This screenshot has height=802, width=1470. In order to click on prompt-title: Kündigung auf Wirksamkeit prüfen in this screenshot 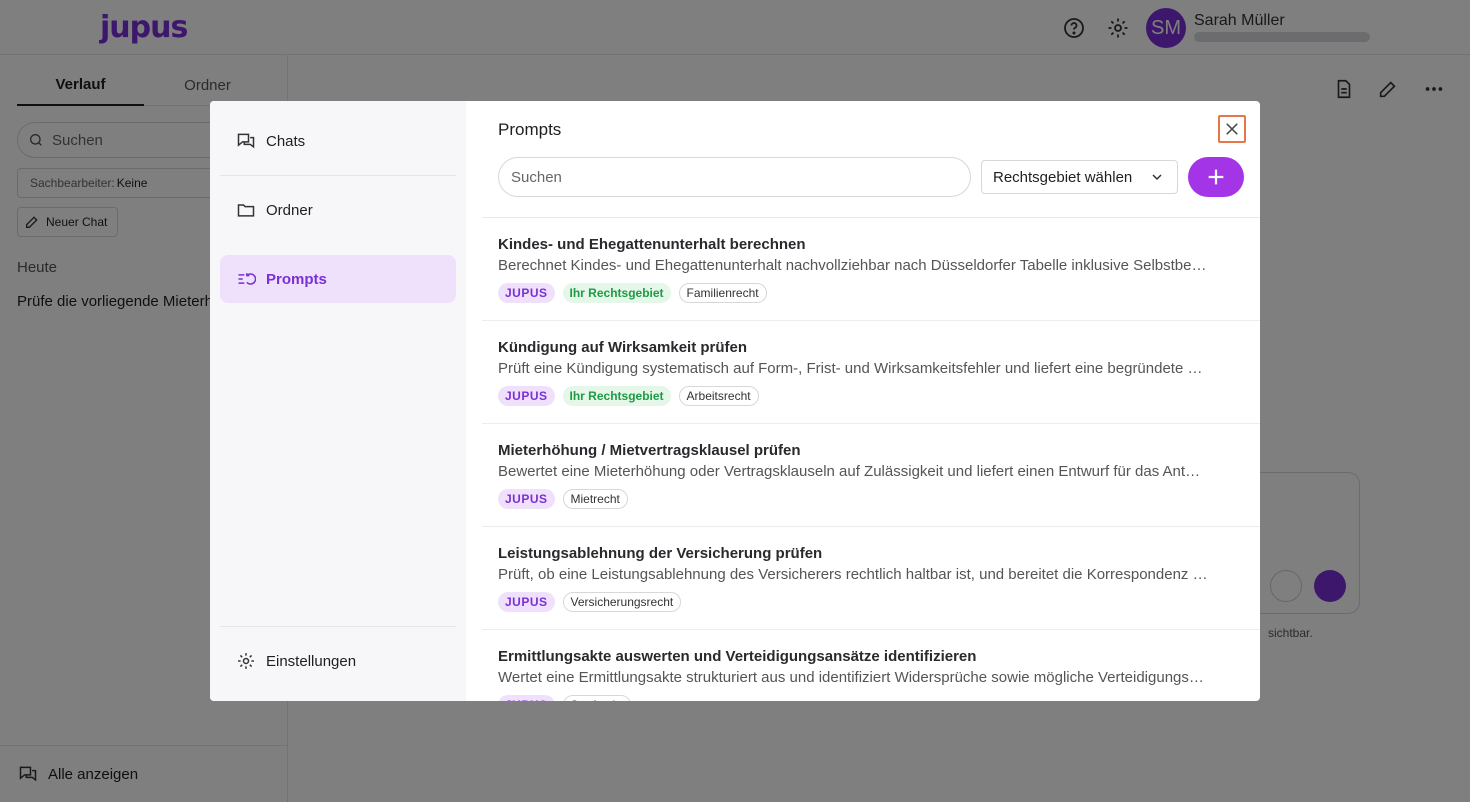, I will do `click(623, 347)`.